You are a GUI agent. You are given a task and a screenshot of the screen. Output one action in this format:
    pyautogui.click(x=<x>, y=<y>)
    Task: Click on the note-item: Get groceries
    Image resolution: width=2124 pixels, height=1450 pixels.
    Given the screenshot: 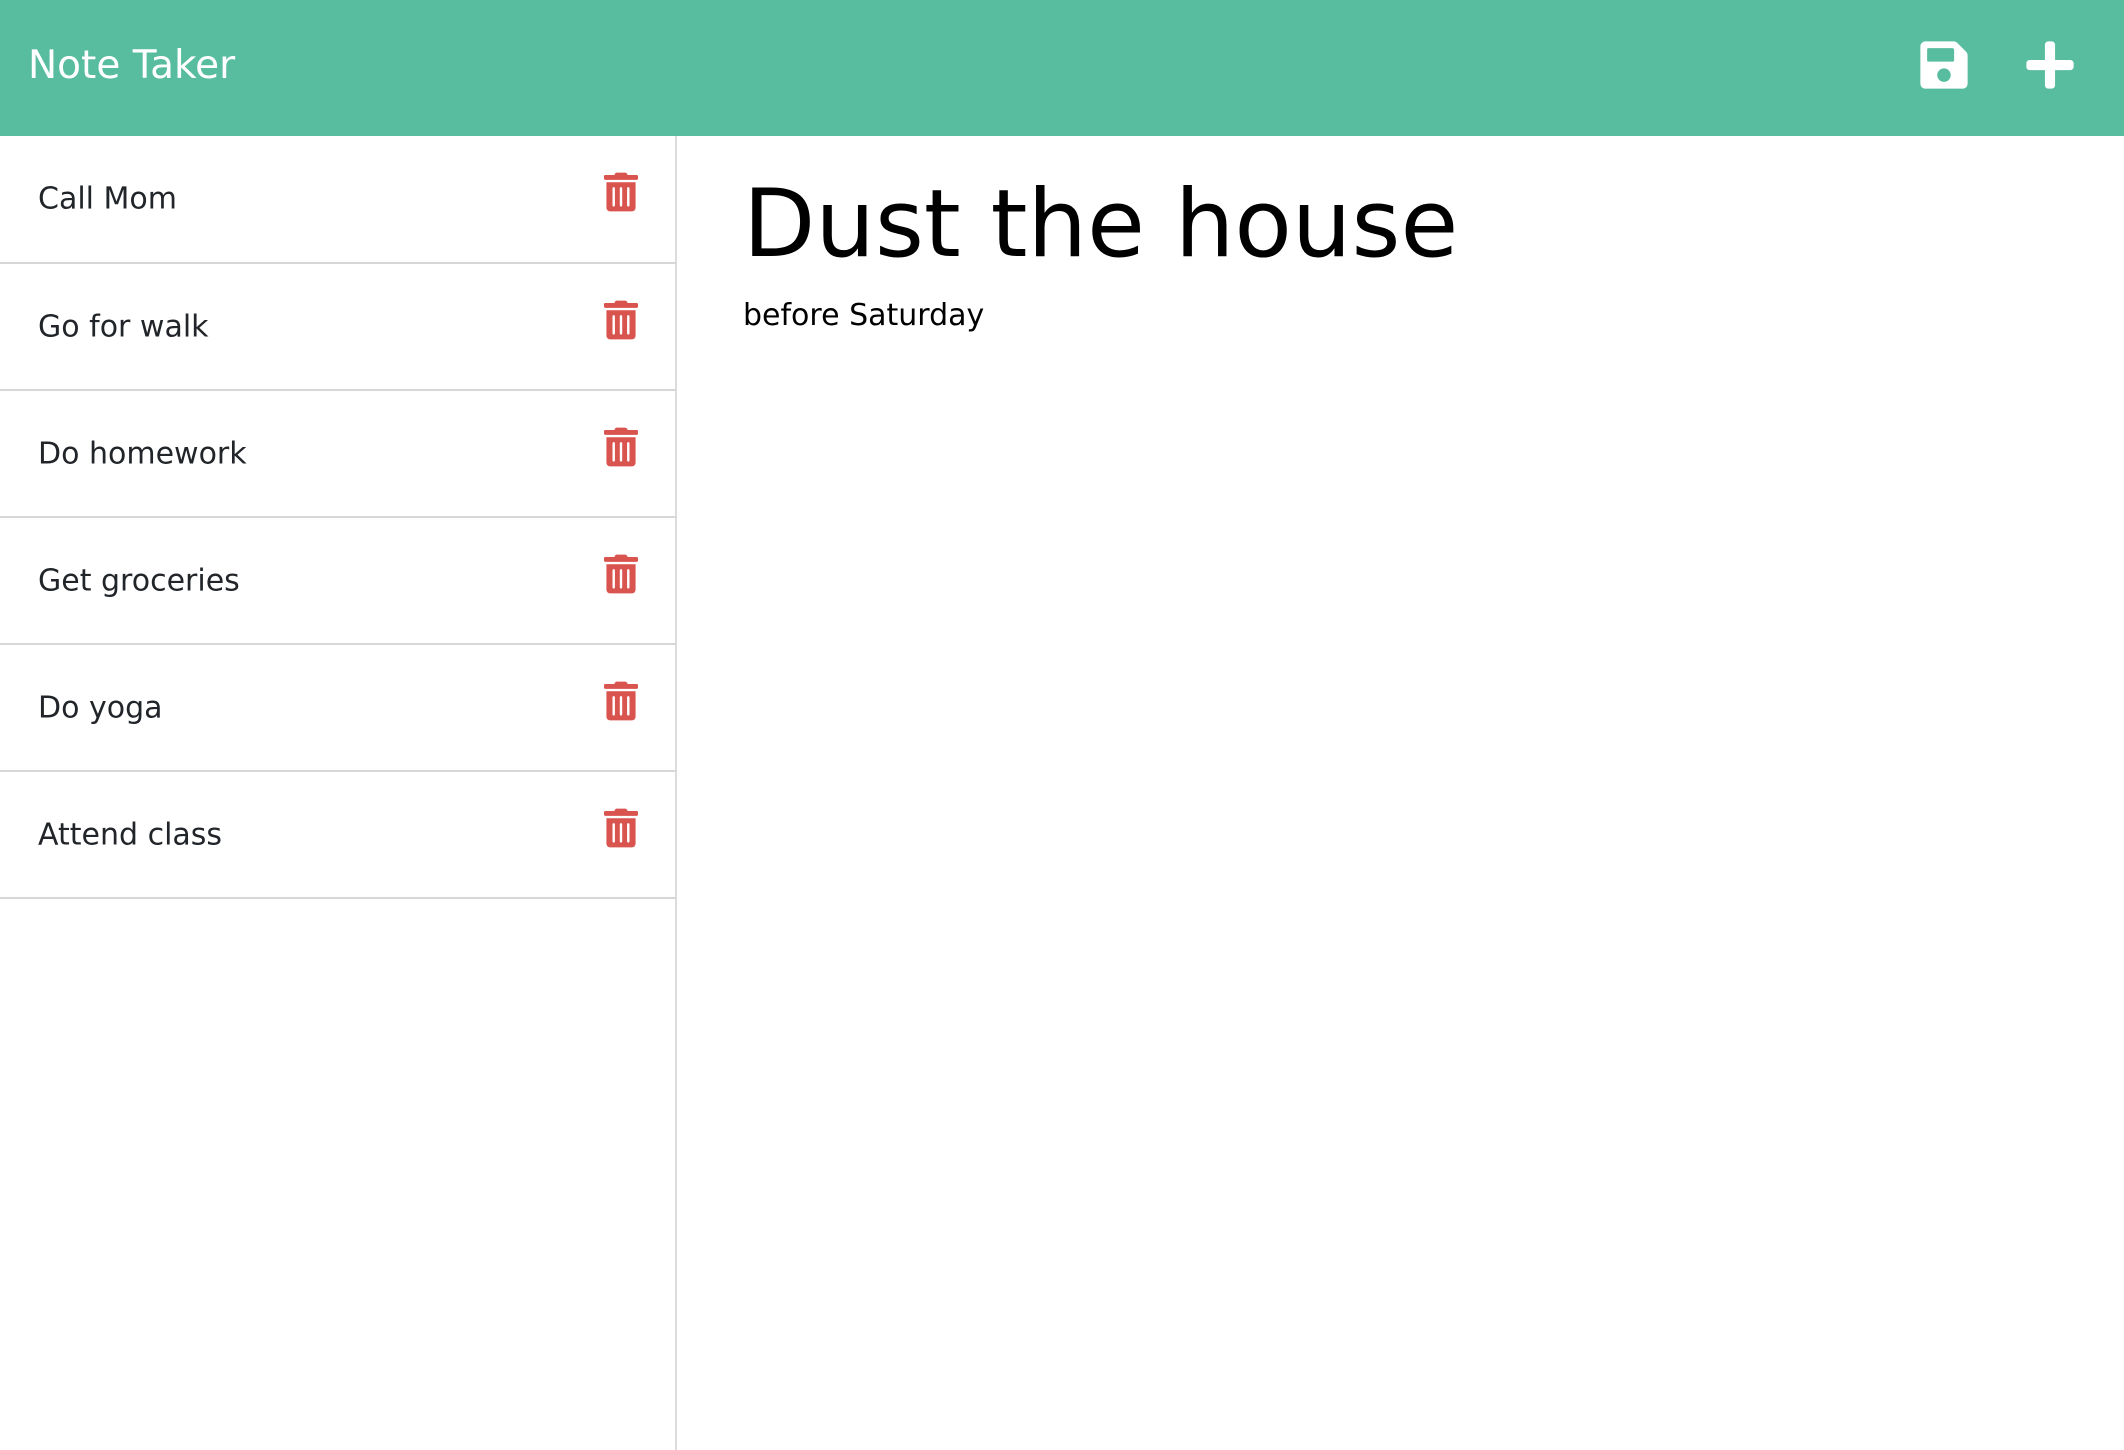 What is the action you would take?
    pyautogui.click(x=338, y=579)
    